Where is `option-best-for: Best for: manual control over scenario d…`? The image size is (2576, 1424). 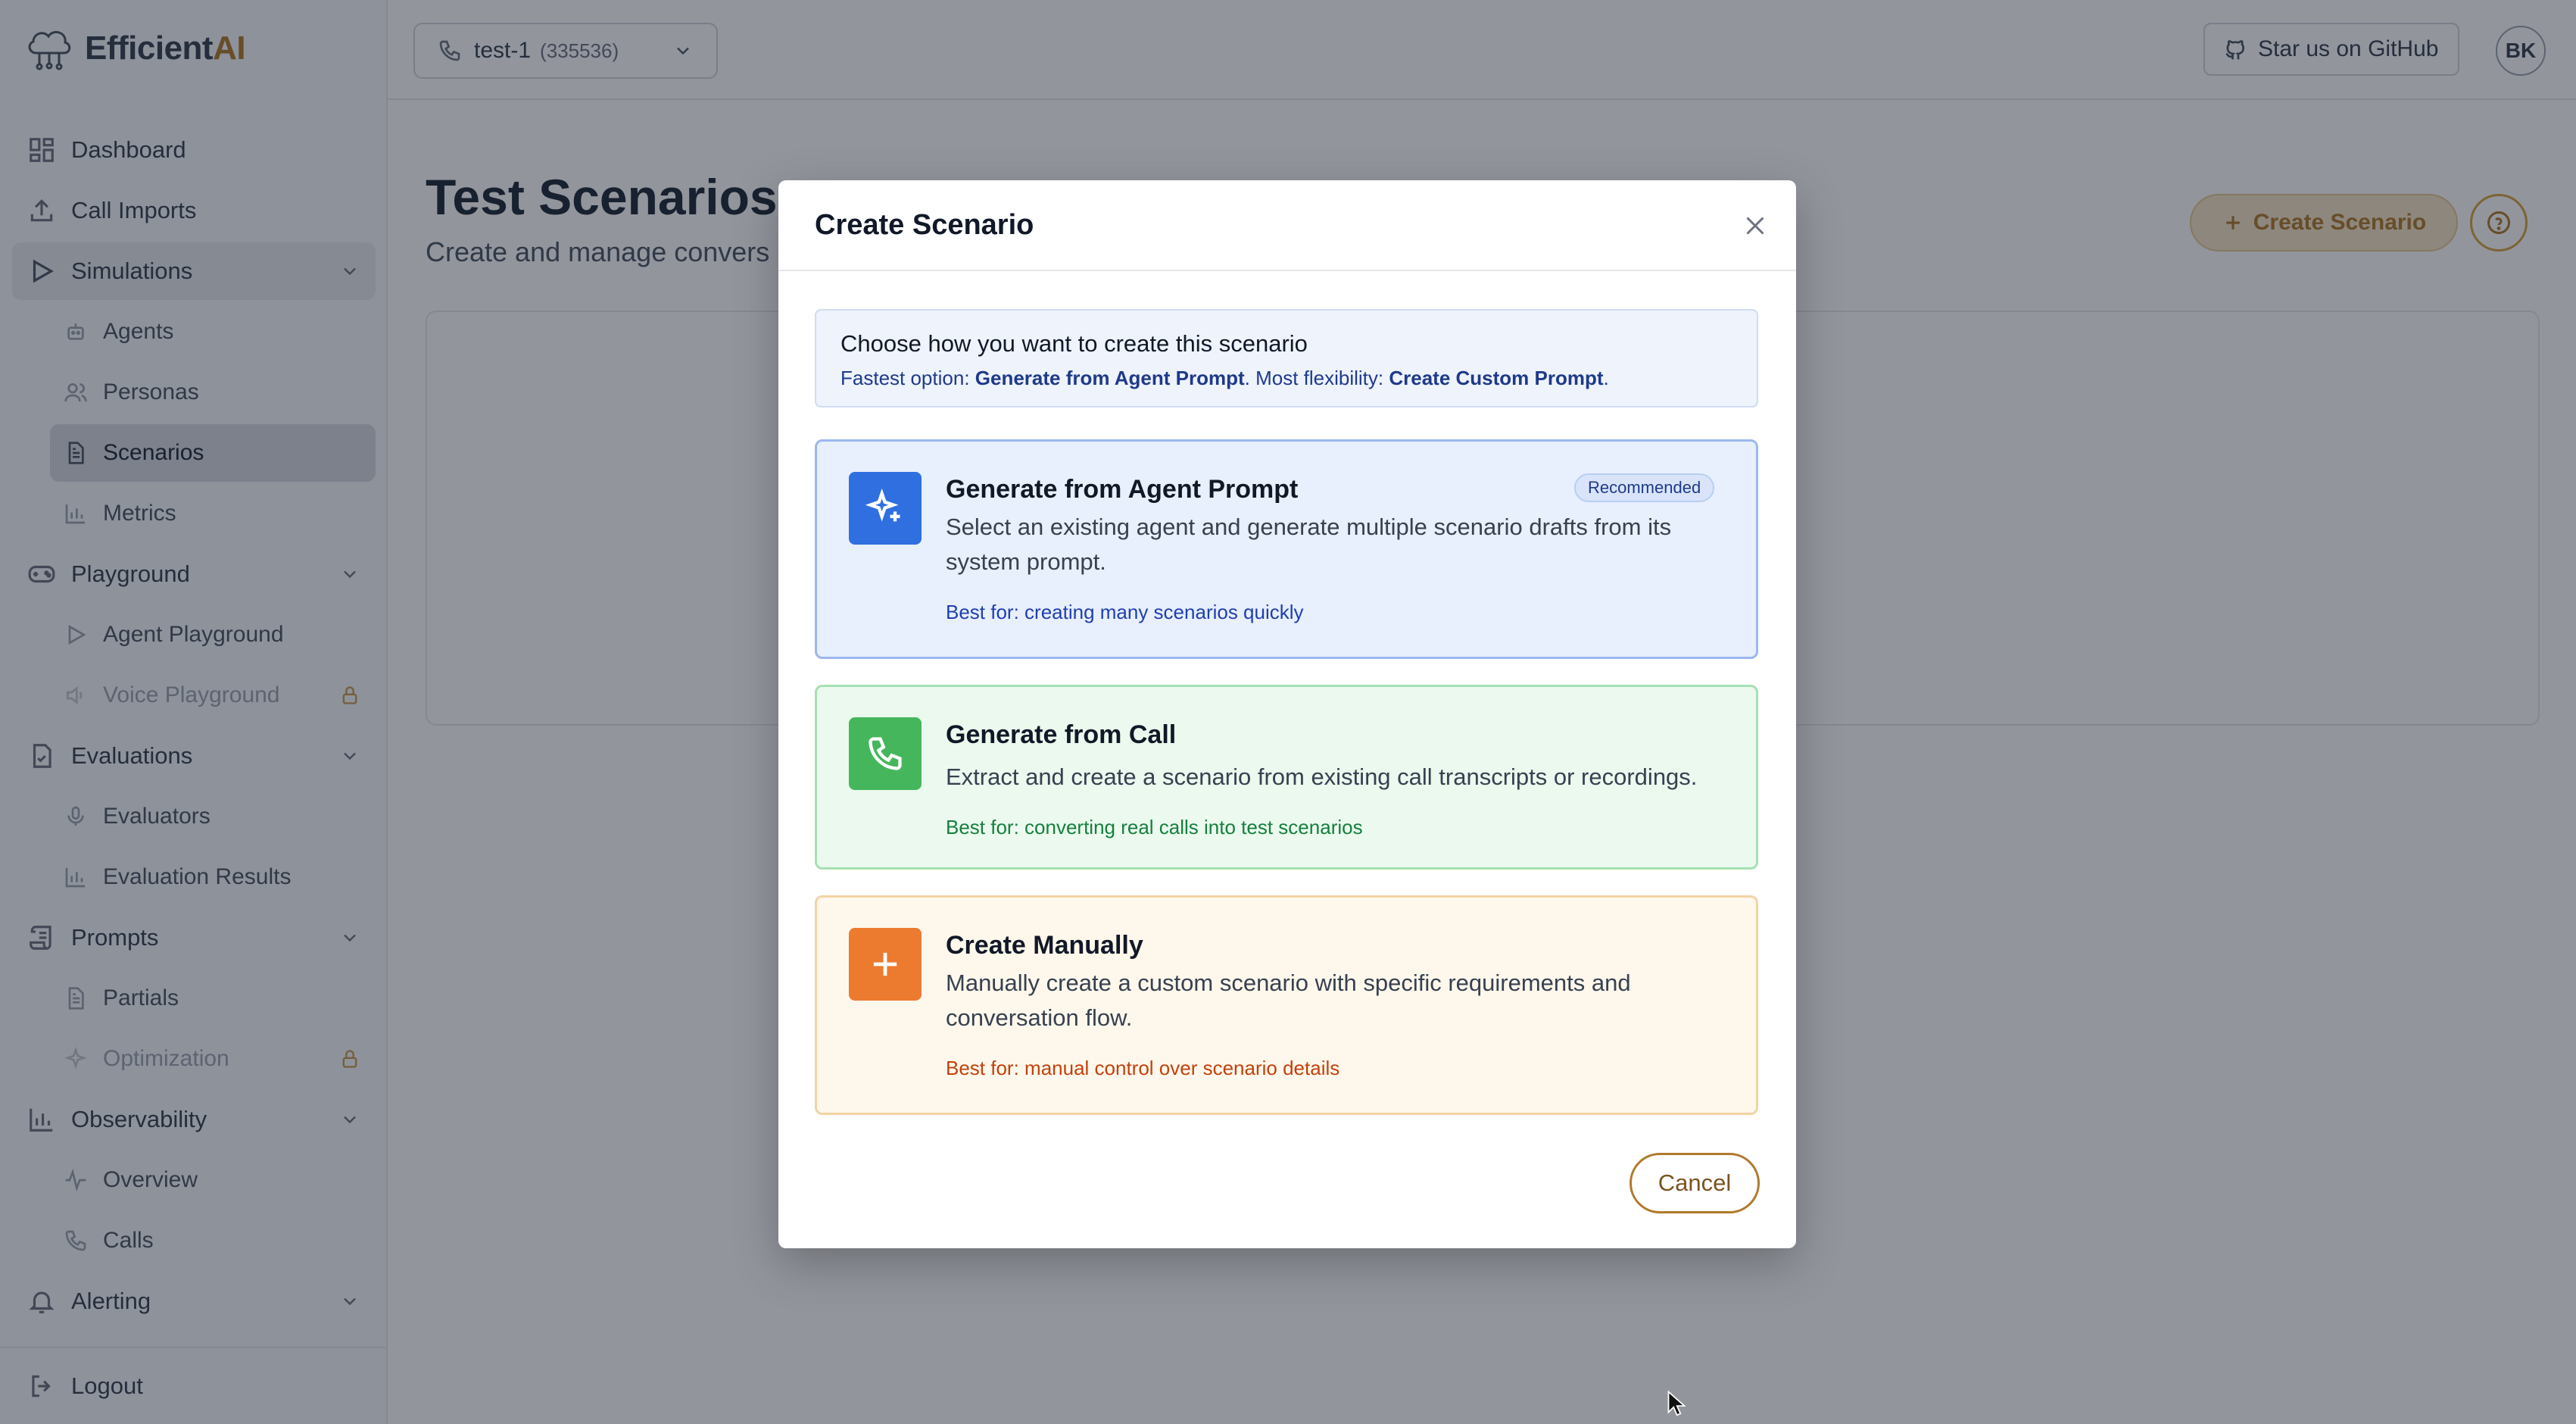
option-best-for: Best for: manual control over scenario d… is located at coordinates (1143, 1068).